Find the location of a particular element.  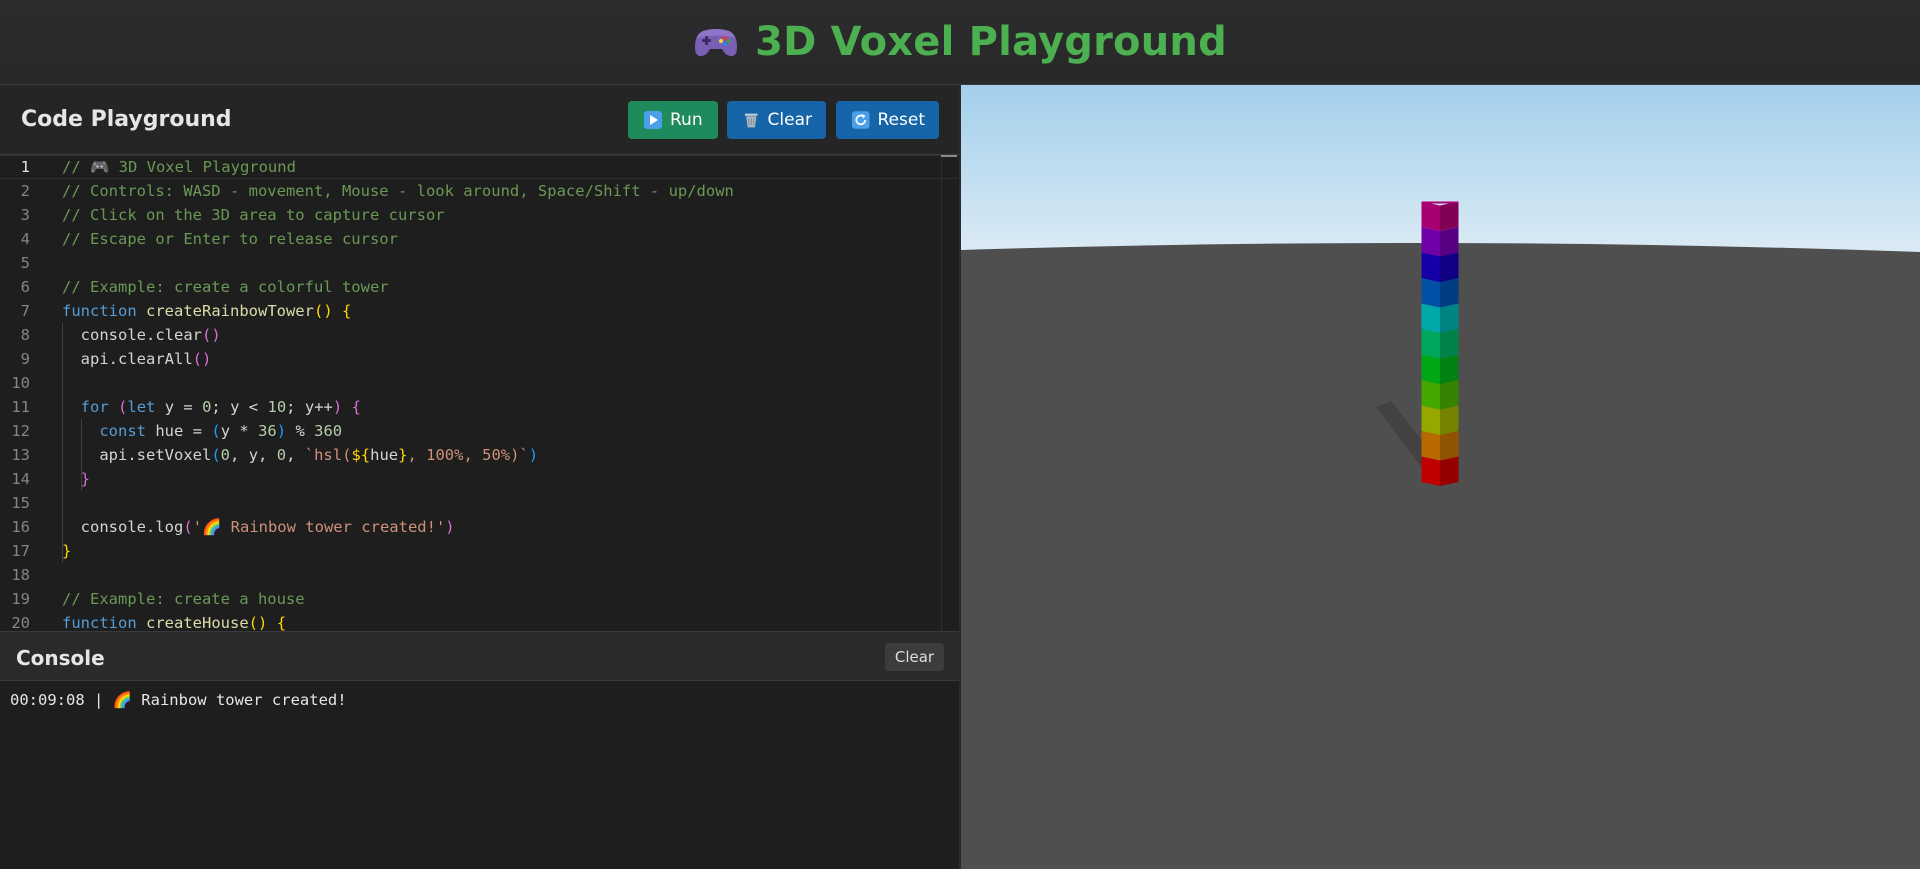

code-line: // Example: create a colorful tower is located at coordinates (225, 287).